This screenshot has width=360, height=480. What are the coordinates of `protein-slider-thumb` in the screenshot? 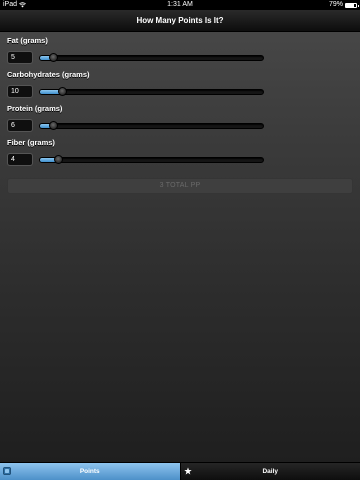 It's located at (54, 125).